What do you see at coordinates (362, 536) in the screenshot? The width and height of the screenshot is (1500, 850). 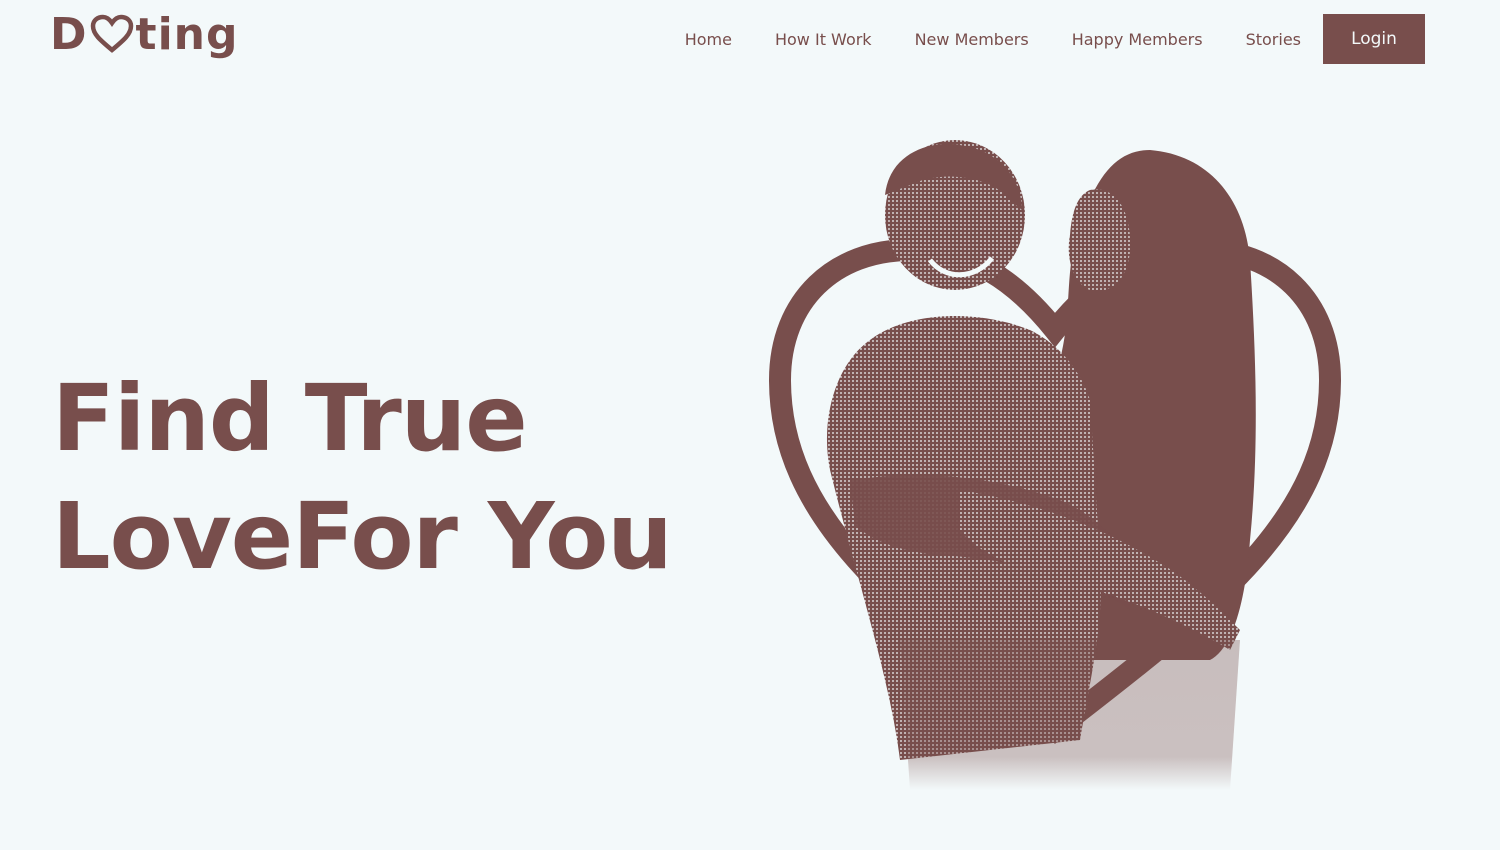 I see `hero-title-line-2: LoveFor You` at bounding box center [362, 536].